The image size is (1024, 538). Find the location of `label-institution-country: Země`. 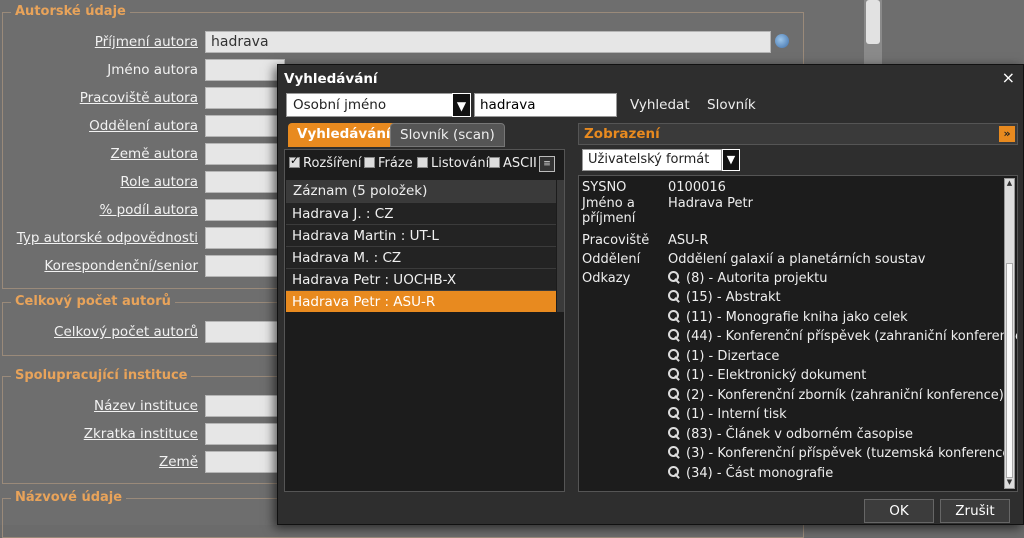

label-institution-country: Země is located at coordinates (178, 462).